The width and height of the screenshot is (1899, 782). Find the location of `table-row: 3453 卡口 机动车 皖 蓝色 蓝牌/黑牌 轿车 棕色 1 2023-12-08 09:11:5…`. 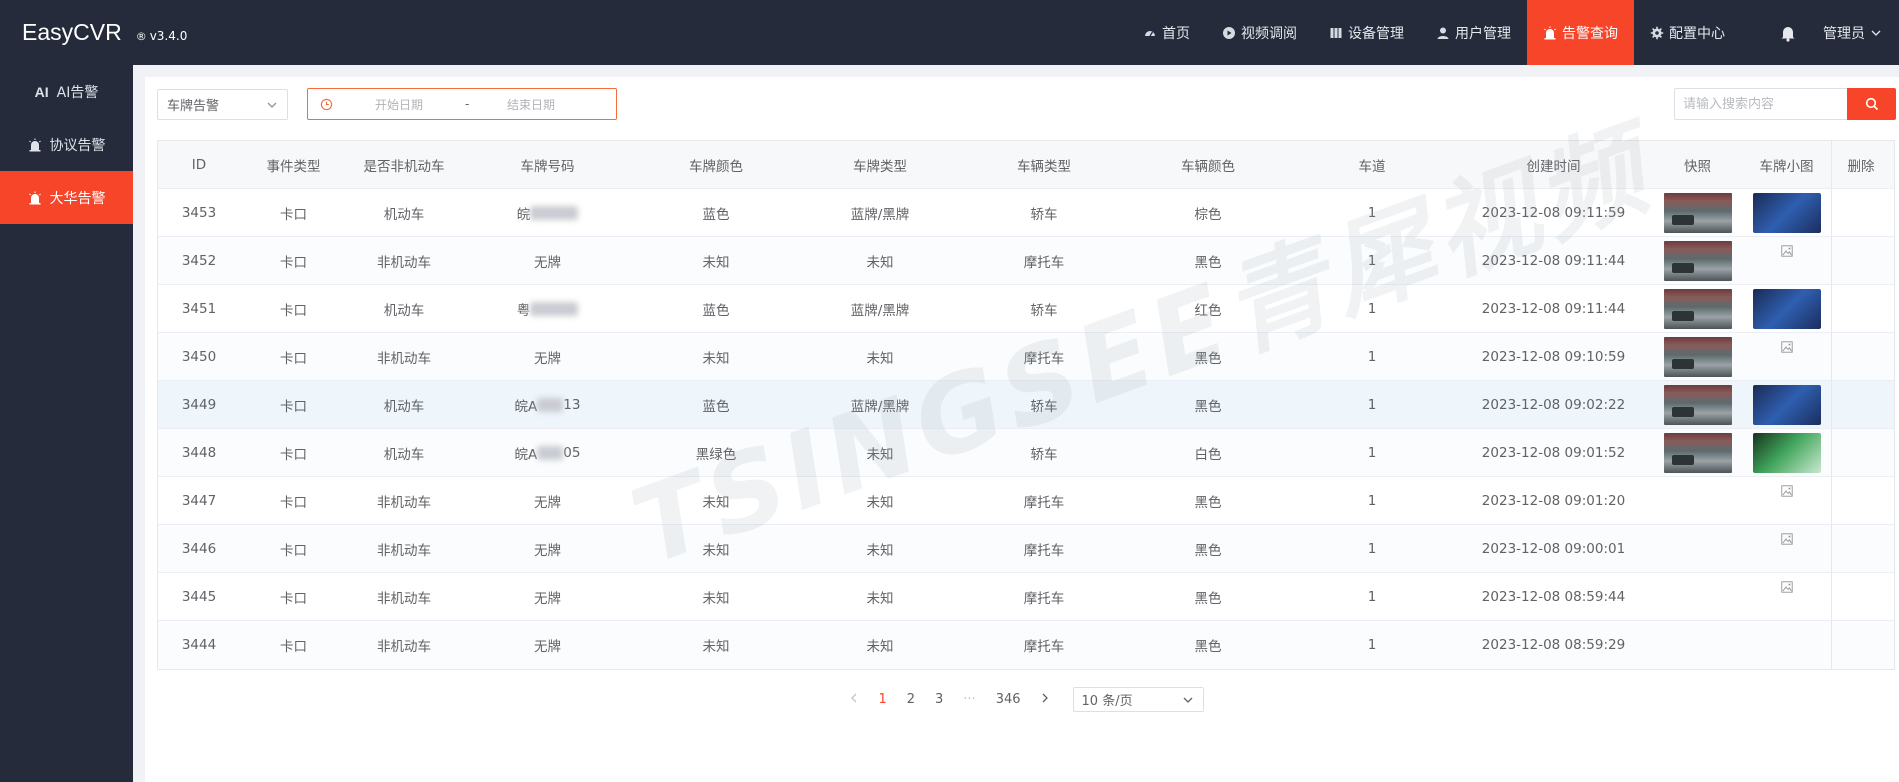

table-row: 3453 卡口 机动车 皖 蓝色 蓝牌/黑牌 轿车 棕色 1 2023-12-08 09:11:5… is located at coordinates (1026, 213).